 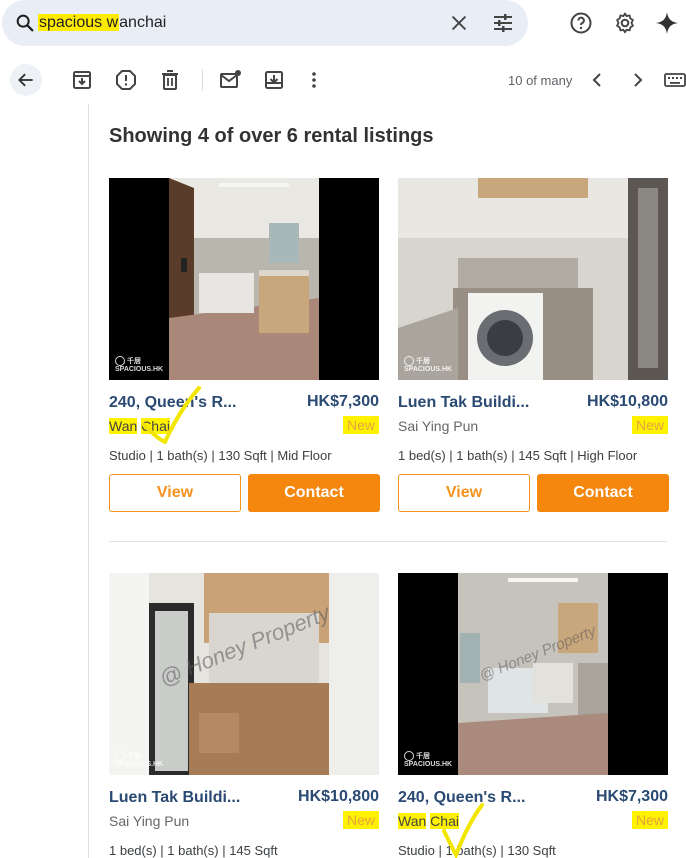 What do you see at coordinates (388, 541) in the screenshot?
I see `row-divider` at bounding box center [388, 541].